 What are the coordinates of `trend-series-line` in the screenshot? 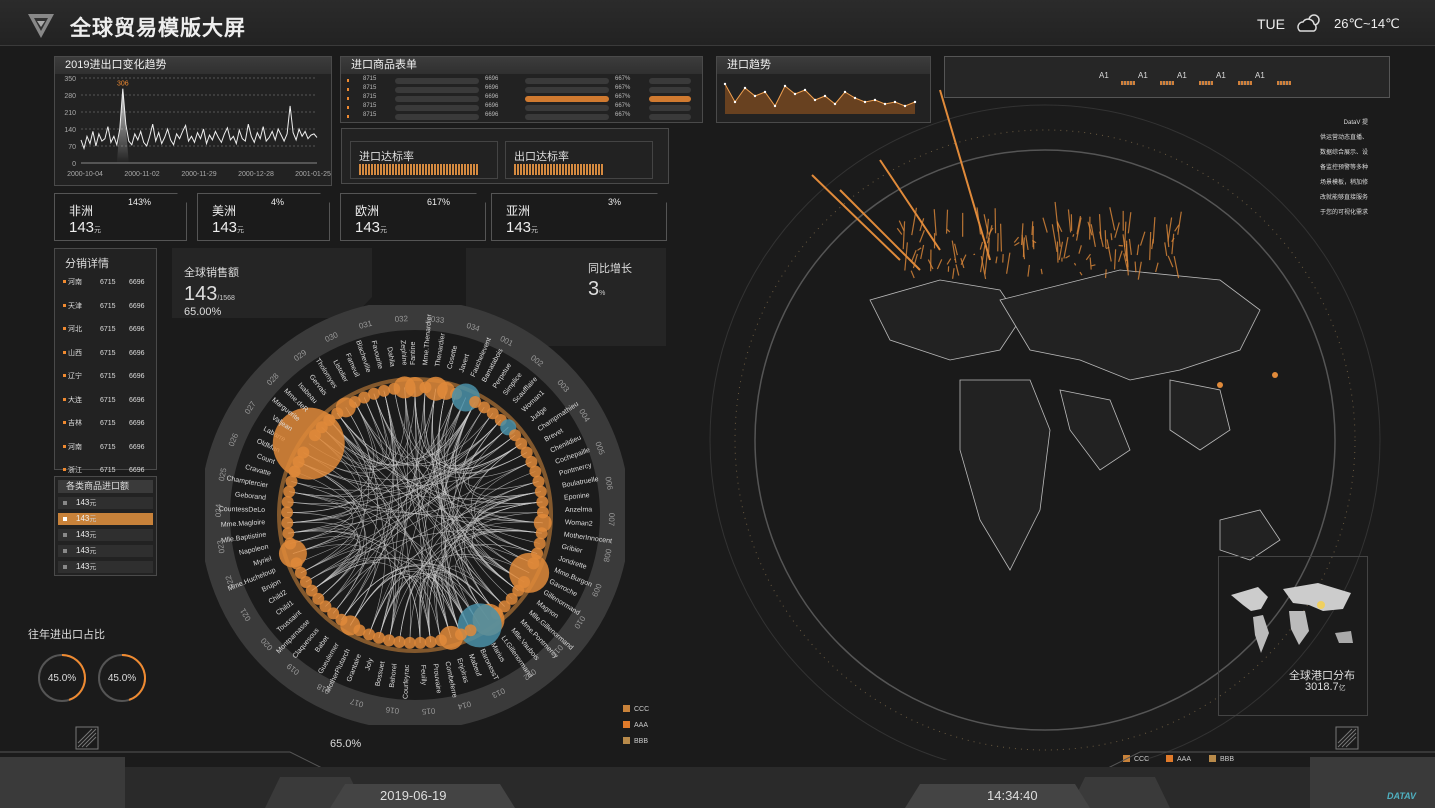 It's located at (199, 119).